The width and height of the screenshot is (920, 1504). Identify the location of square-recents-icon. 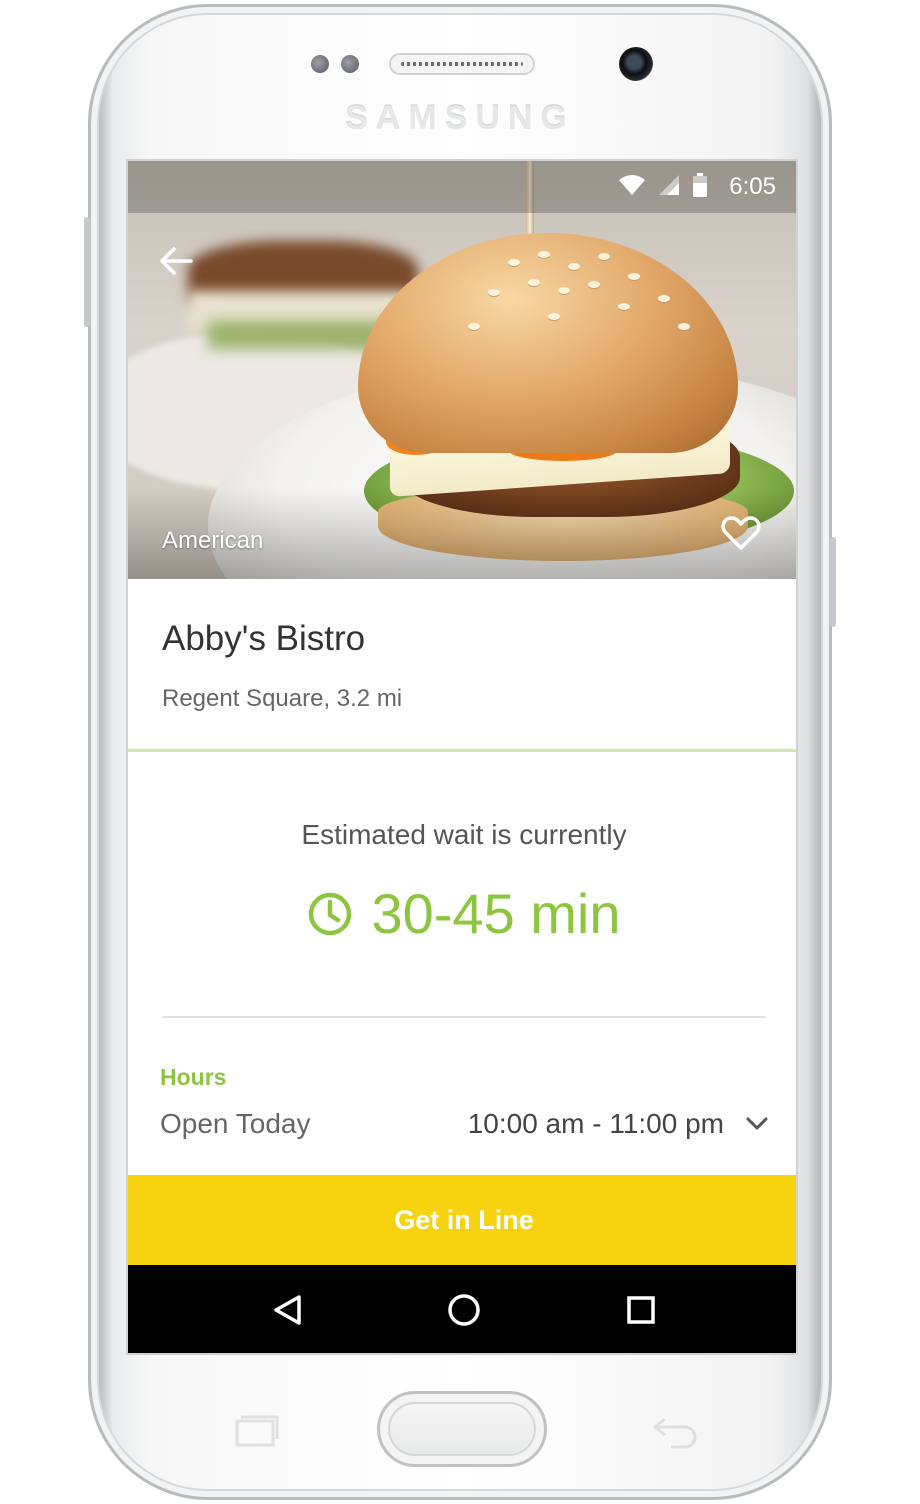
(641, 1310).